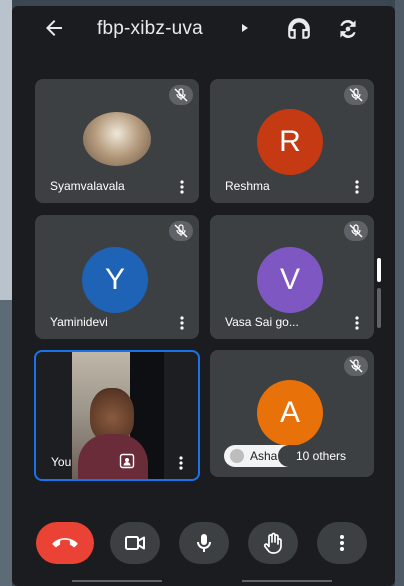 The height and width of the screenshot is (586, 404). I want to click on avatar-photo, so click(117, 139).